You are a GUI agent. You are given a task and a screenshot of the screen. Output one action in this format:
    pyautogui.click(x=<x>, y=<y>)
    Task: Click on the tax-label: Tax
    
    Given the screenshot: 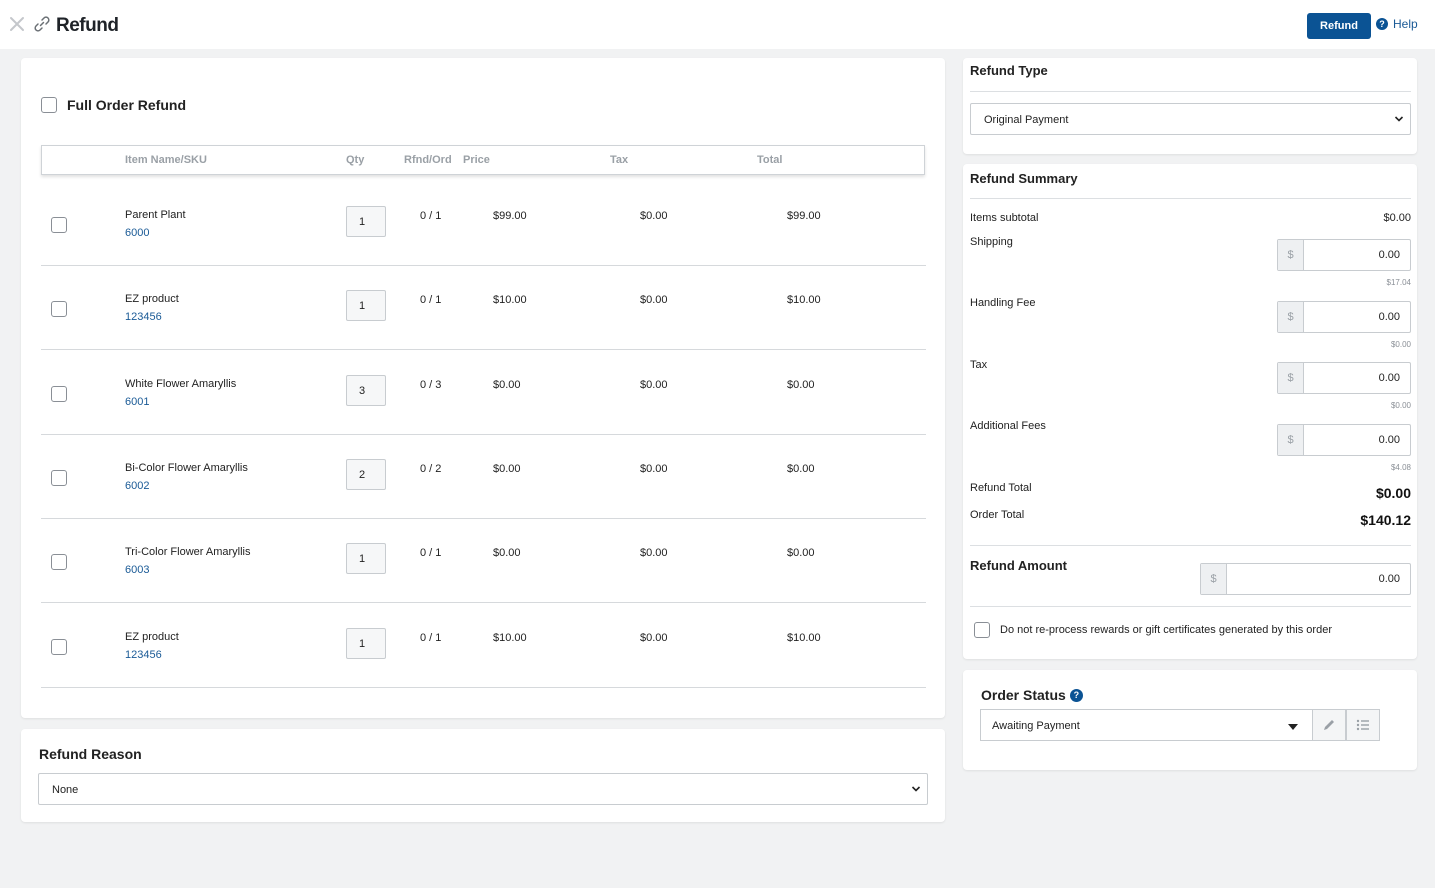 What is the action you would take?
    pyautogui.click(x=979, y=365)
    